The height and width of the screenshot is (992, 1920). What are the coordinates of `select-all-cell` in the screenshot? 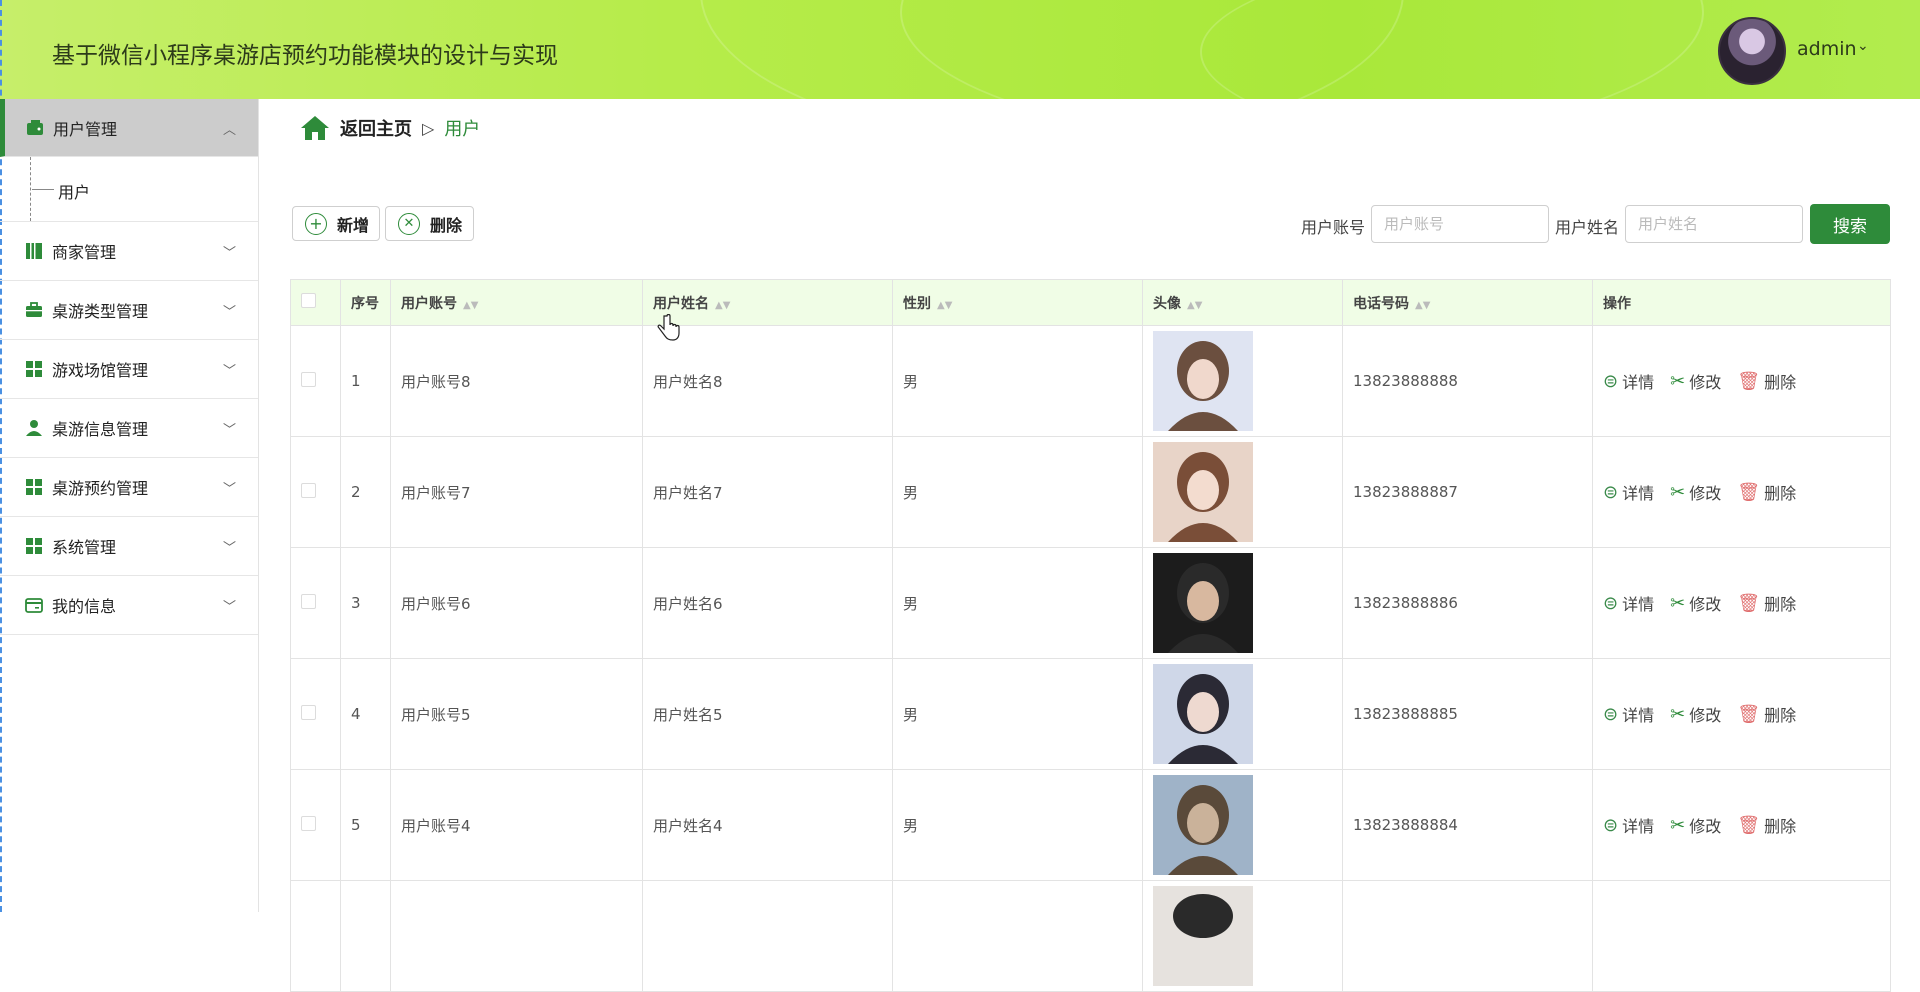 It's located at (315, 302).